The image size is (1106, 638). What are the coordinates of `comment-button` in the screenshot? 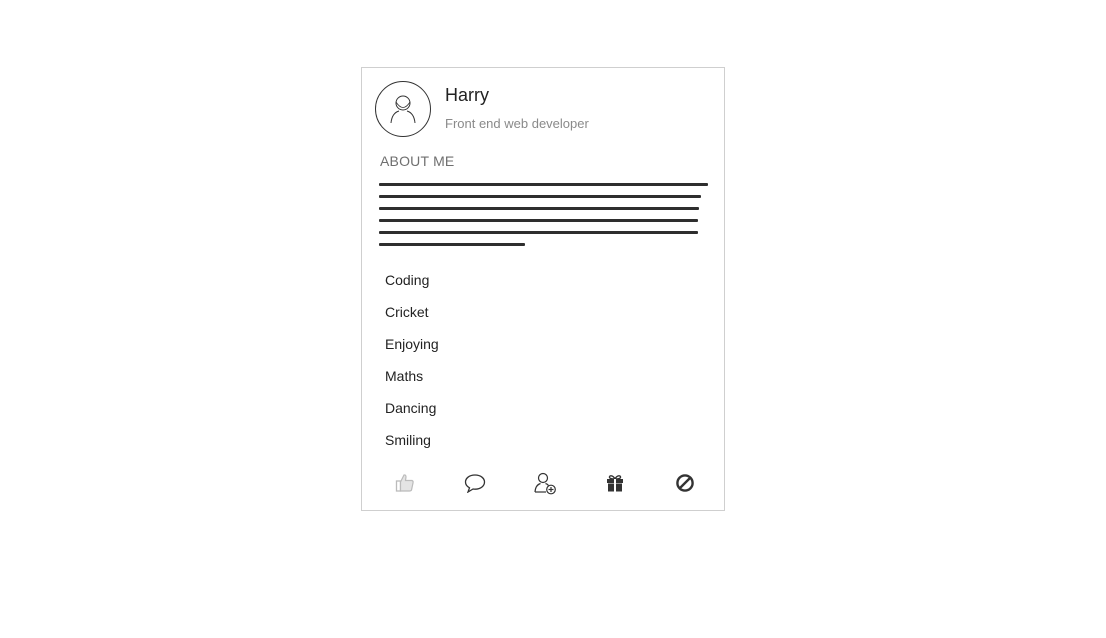 It's located at (475, 483).